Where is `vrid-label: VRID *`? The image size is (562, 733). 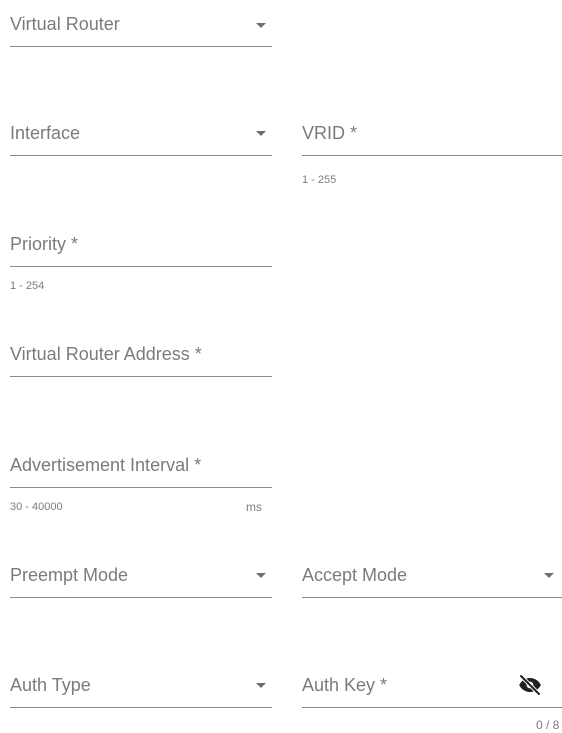
vrid-label: VRID * is located at coordinates (330, 133).